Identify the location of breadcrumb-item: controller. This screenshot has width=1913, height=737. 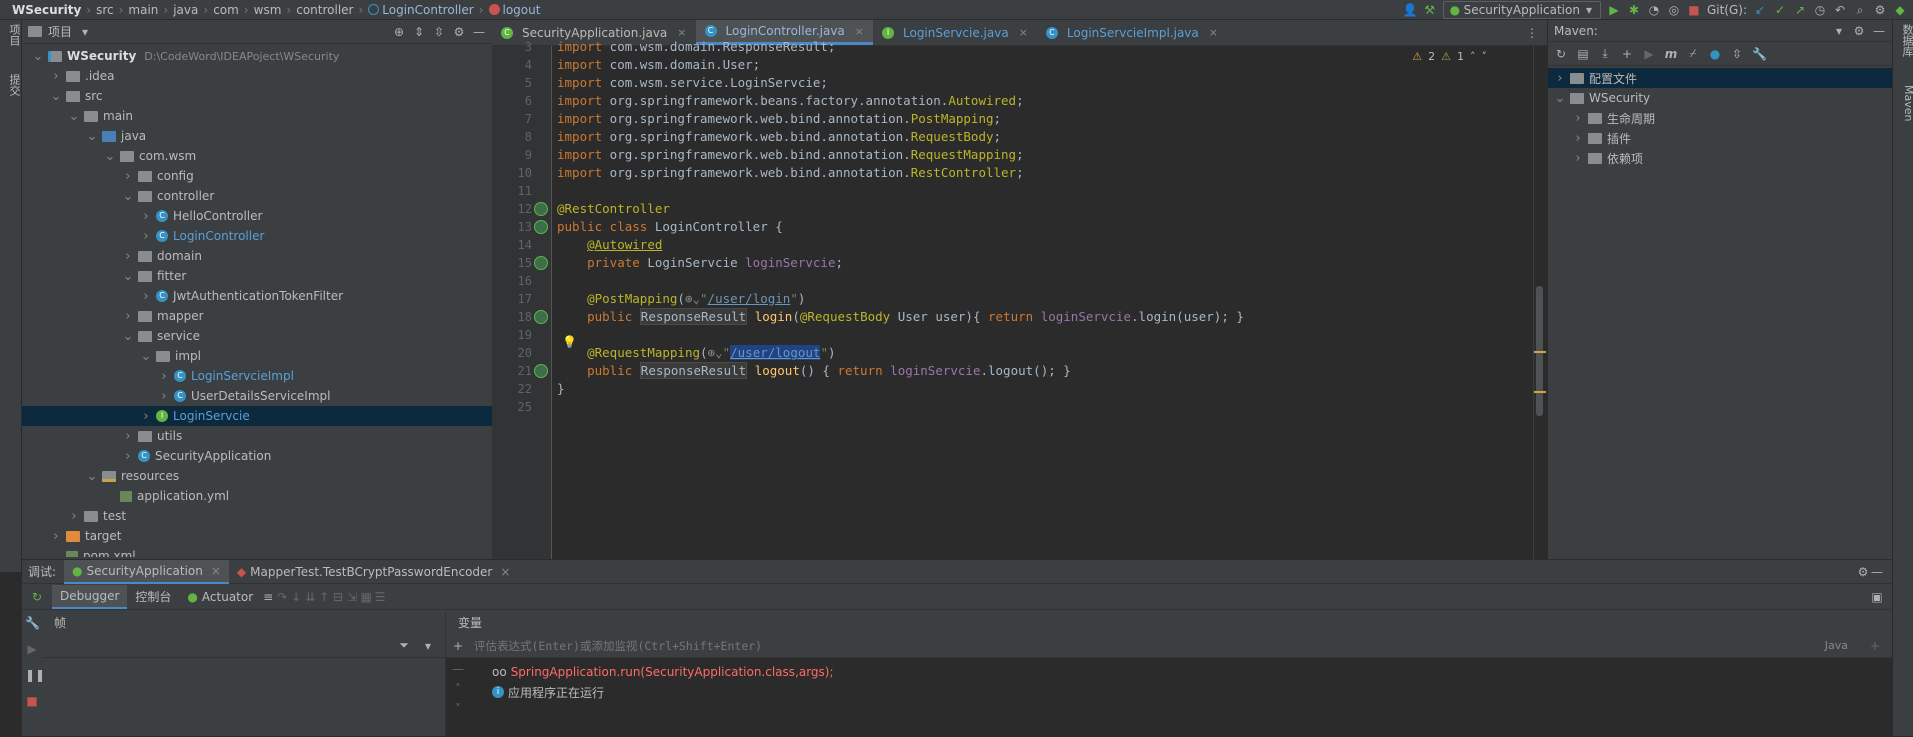
(324, 10).